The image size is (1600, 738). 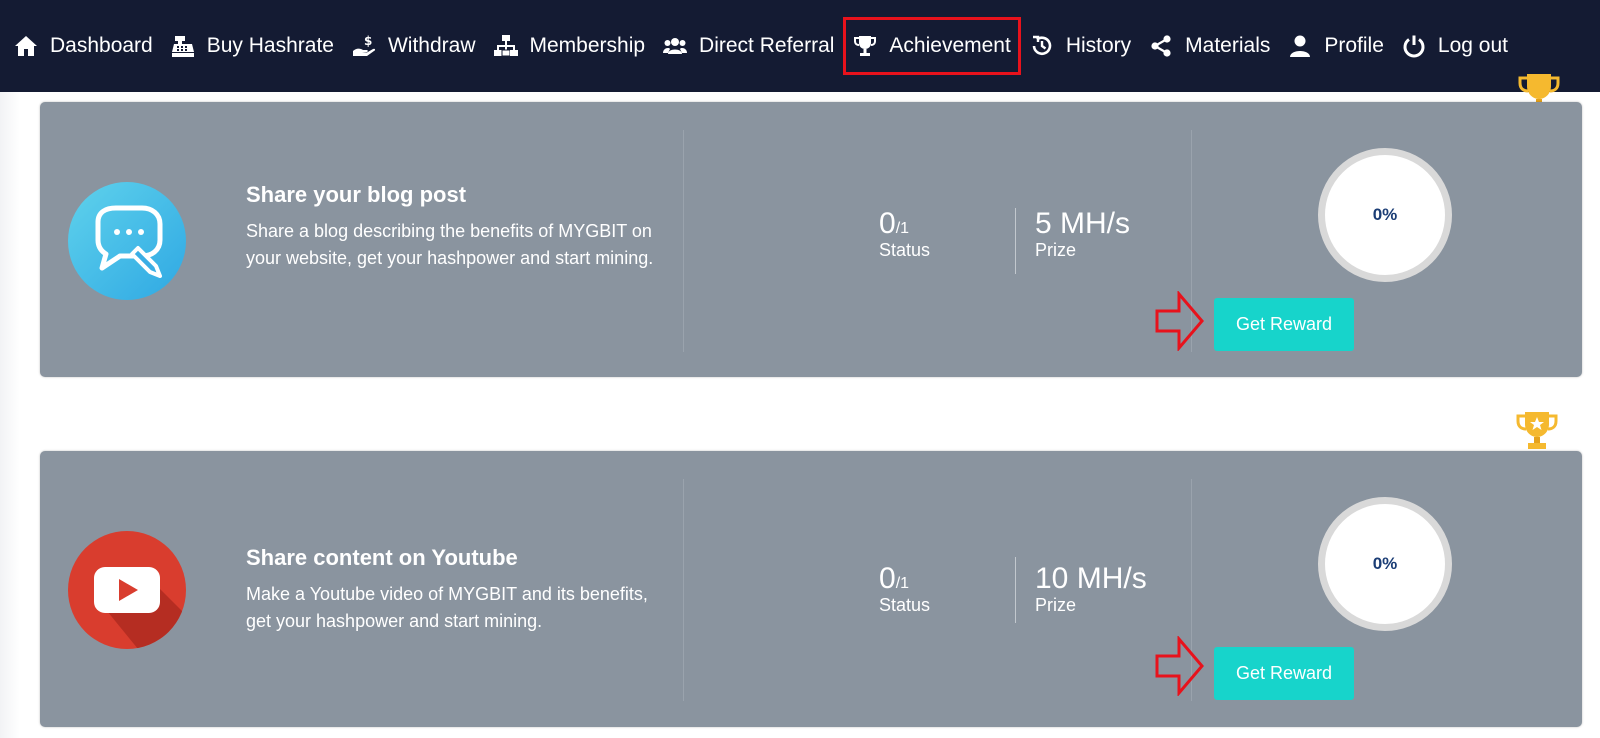 What do you see at coordinates (270, 45) in the screenshot?
I see `nav-buy-hashrate-label: Buy Hashrate` at bounding box center [270, 45].